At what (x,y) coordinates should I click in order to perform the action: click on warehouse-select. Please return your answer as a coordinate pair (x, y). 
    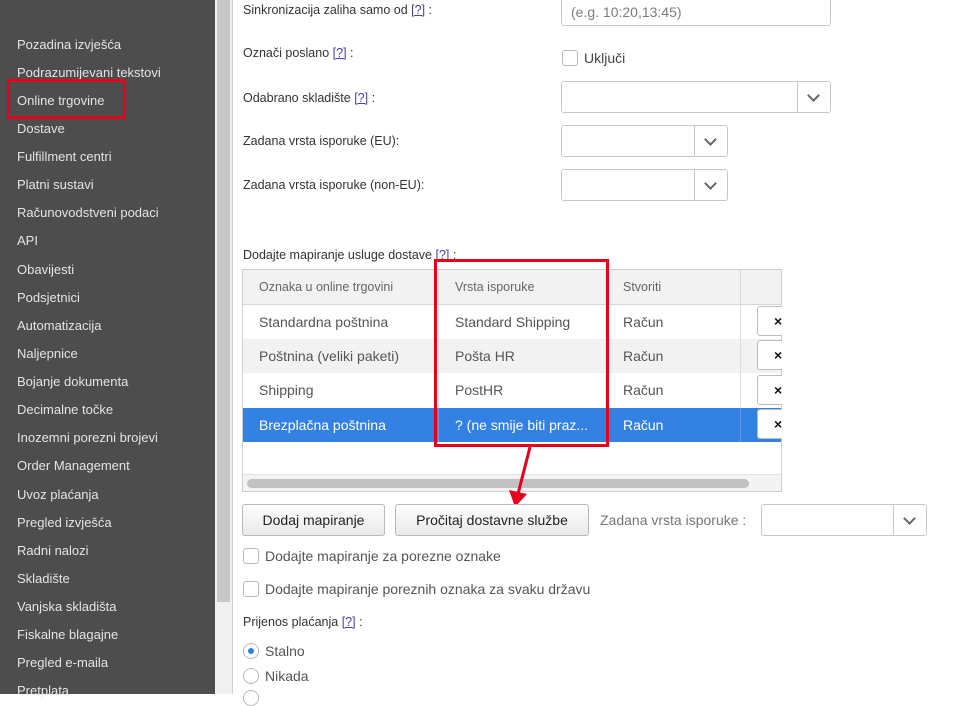
    Looking at the image, I should click on (696, 97).